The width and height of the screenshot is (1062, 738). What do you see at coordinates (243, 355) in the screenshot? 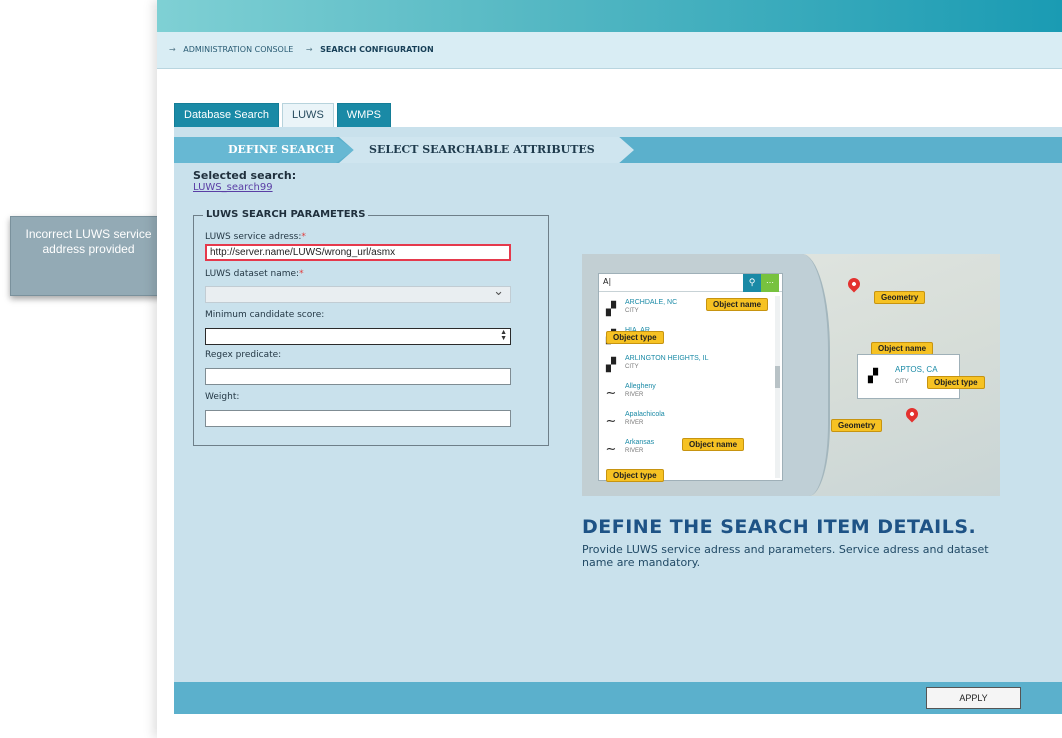
I see `regex-label: Regex predicate:` at bounding box center [243, 355].